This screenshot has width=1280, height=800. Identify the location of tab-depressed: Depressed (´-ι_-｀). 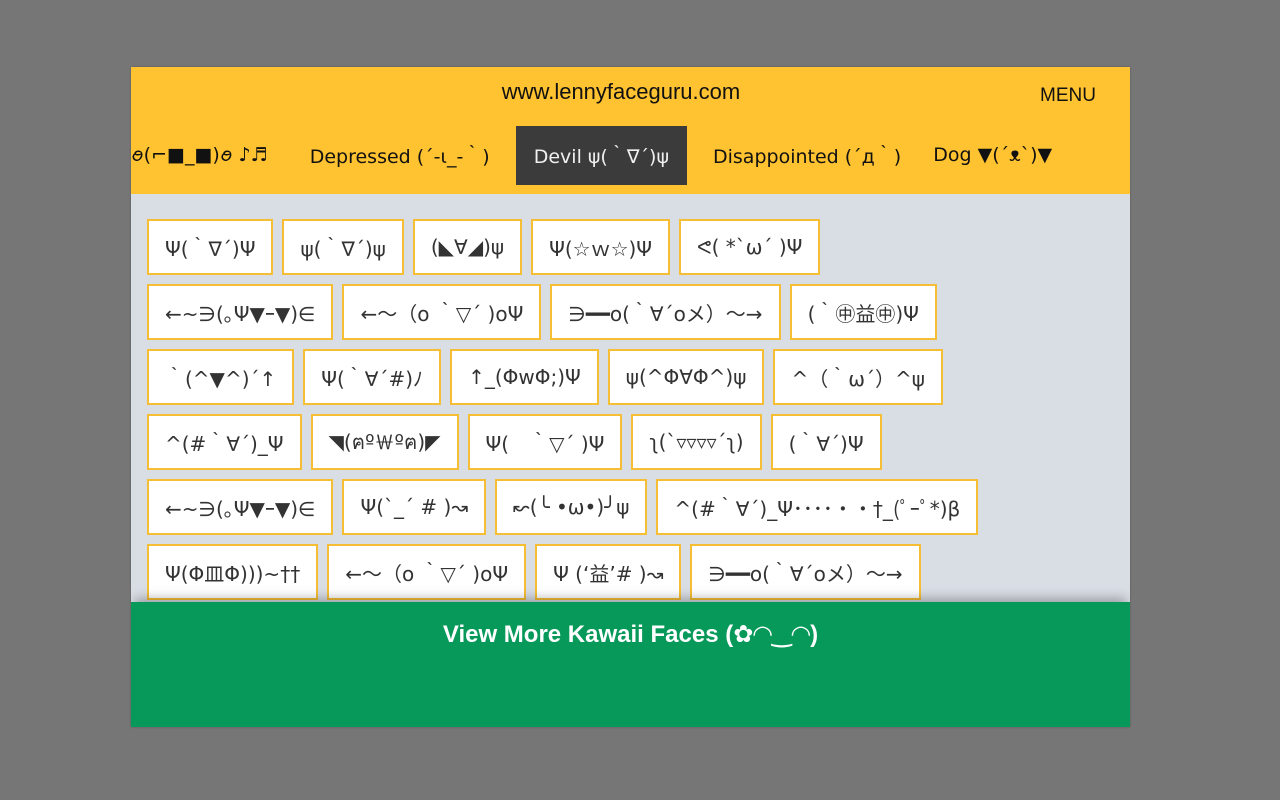
(400, 155).